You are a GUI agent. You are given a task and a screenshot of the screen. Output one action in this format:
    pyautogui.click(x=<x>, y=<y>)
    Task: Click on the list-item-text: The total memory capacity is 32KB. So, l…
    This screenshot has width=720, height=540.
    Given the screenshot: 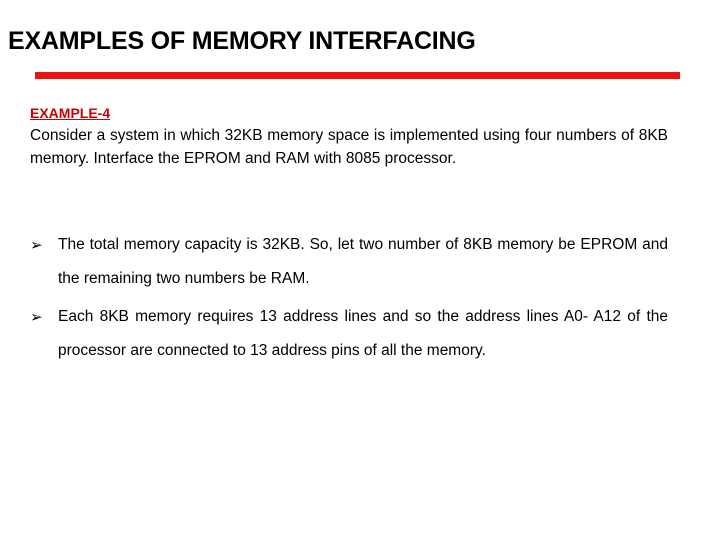 What is the action you would take?
    pyautogui.click(x=363, y=261)
    